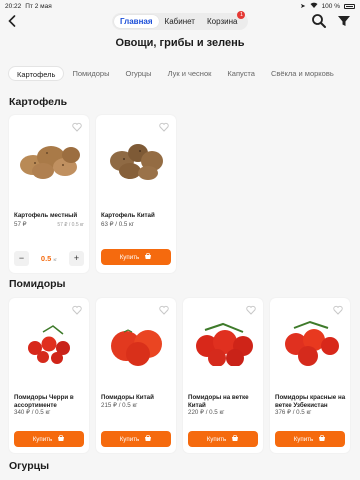 The height and width of the screenshot is (480, 360). I want to click on product-price: 57 ₽, so click(20, 224).